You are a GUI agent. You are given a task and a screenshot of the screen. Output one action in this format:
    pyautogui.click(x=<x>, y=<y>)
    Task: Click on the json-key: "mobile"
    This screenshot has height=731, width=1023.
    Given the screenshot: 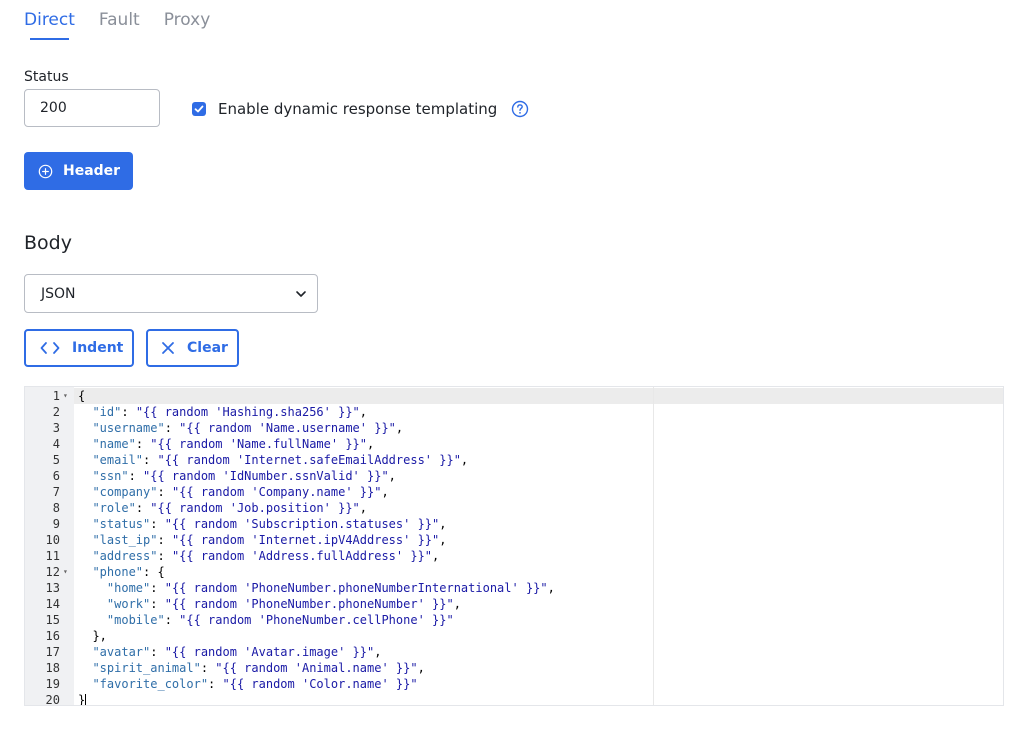 What is the action you would take?
    pyautogui.click(x=135, y=620)
    